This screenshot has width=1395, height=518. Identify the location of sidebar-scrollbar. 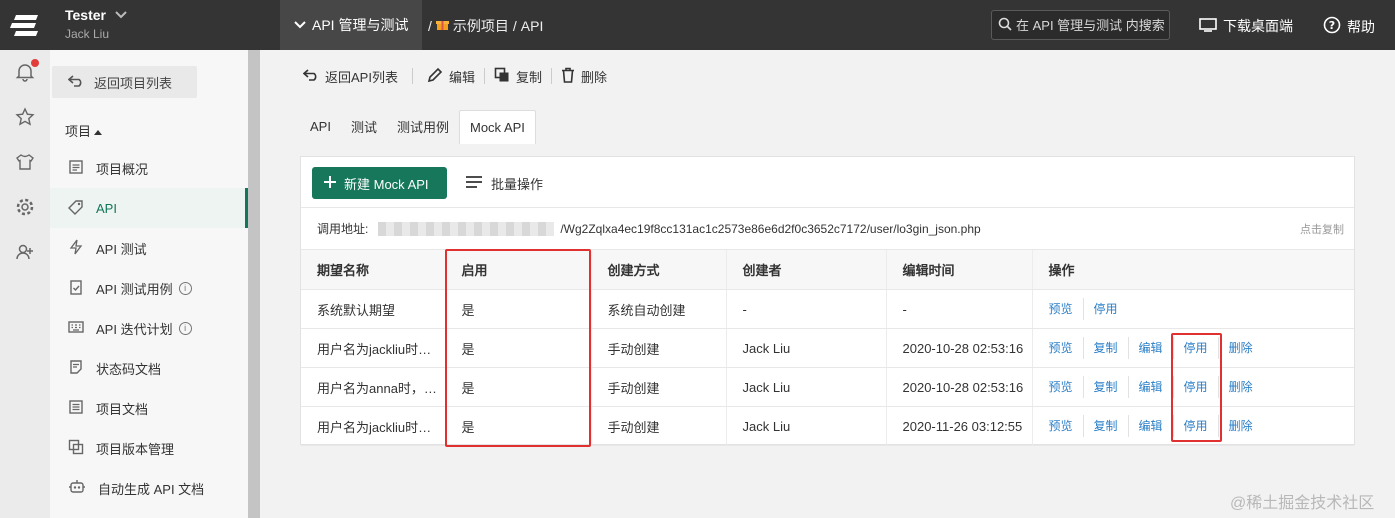
(254, 284).